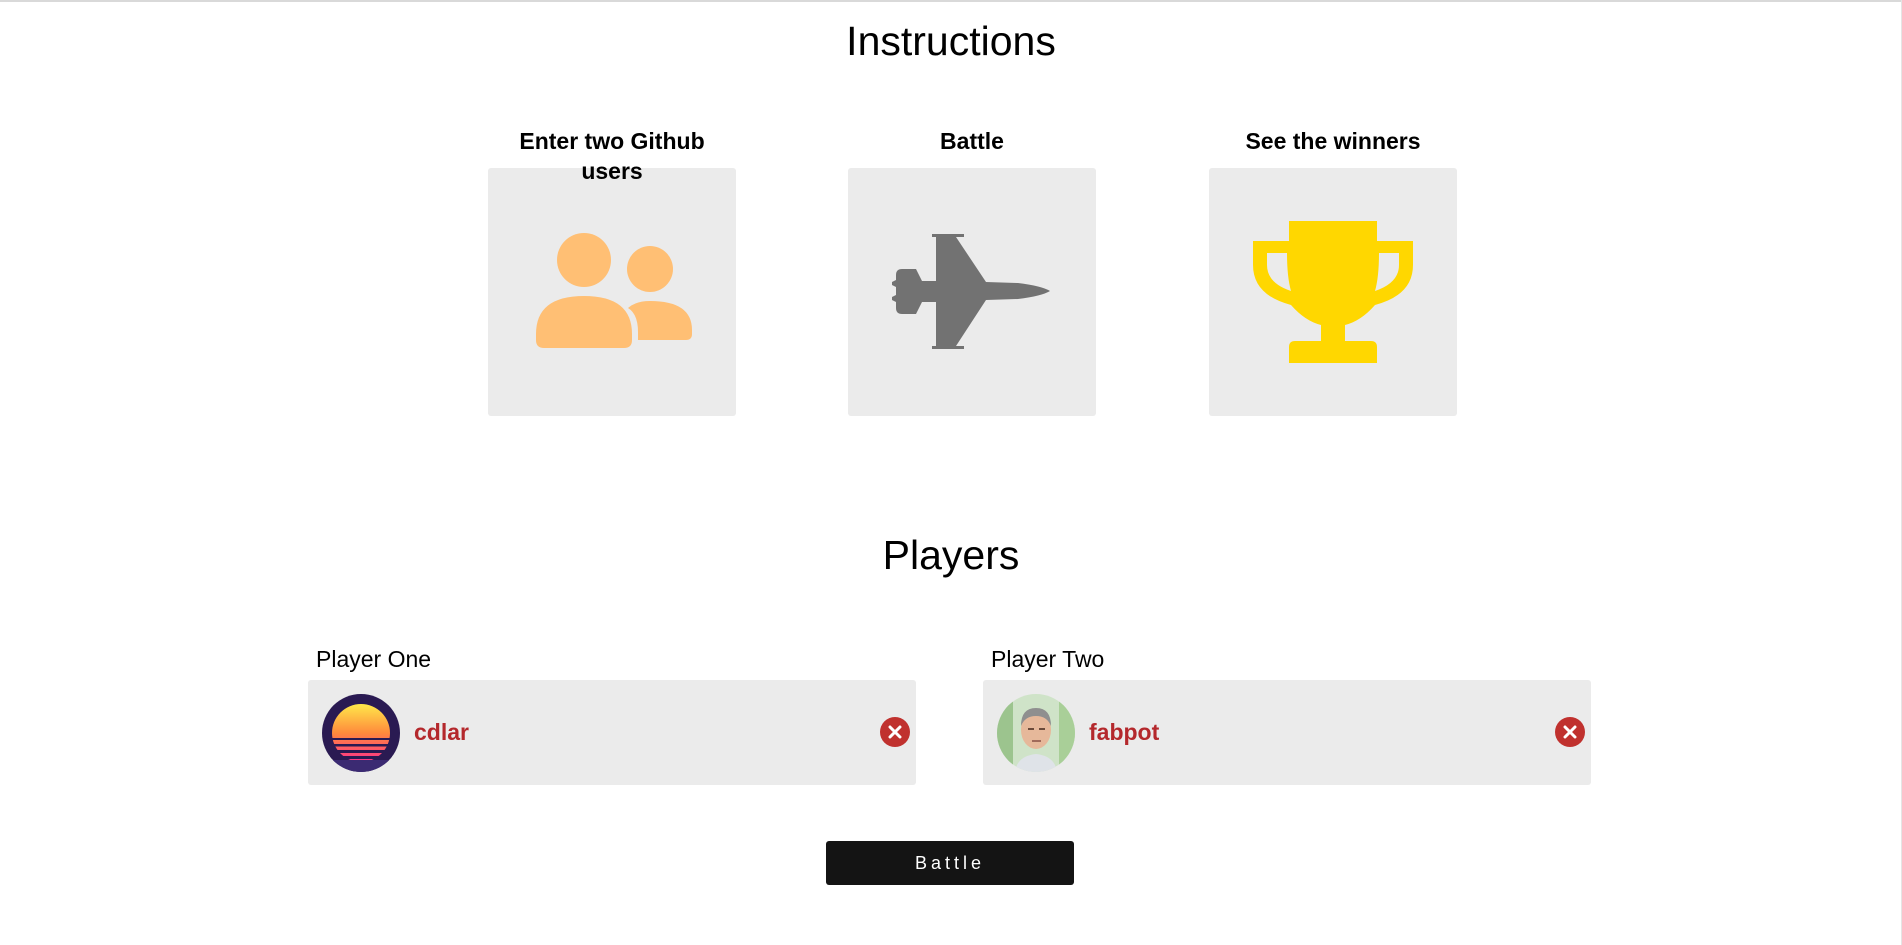 The image size is (1902, 945). Describe the element at coordinates (950, 863) in the screenshot. I see `battle-button: Battle` at that location.